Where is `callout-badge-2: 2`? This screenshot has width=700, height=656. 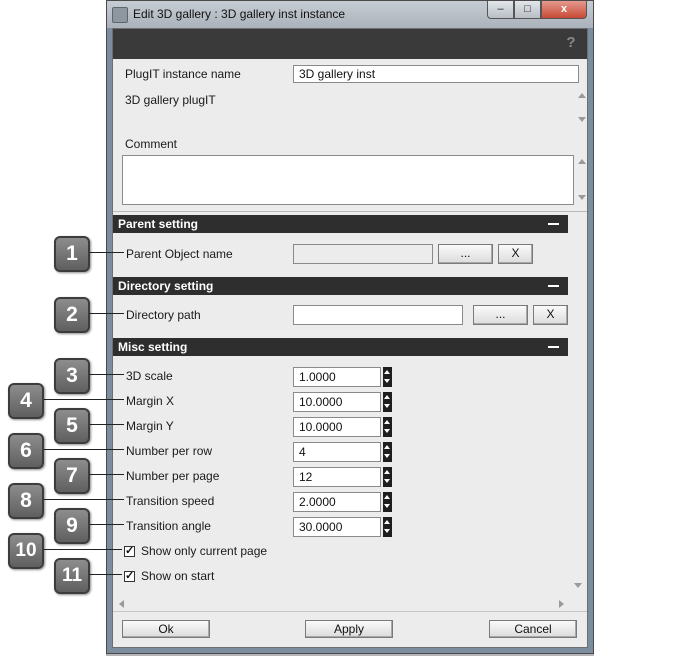 callout-badge-2: 2 is located at coordinates (72, 315).